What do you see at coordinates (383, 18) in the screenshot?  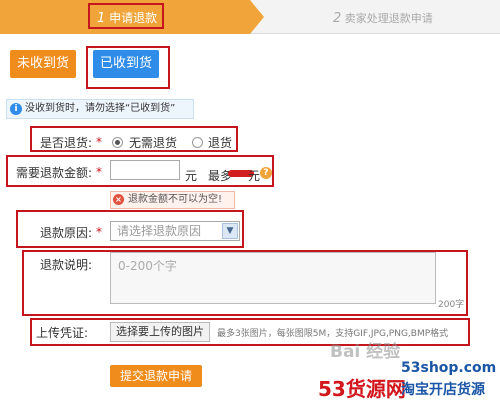 I see `step-2-label: 2 卖家处理退款申请` at bounding box center [383, 18].